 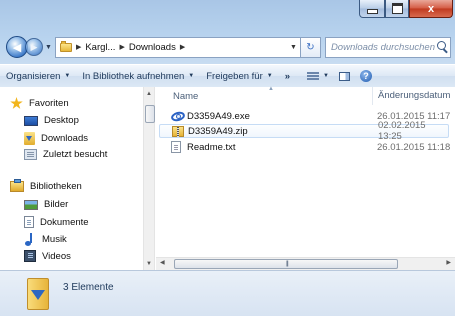 I want to click on file-row-txt: Readme.txt 26.01.2015 11:18, so click(x=305, y=147).